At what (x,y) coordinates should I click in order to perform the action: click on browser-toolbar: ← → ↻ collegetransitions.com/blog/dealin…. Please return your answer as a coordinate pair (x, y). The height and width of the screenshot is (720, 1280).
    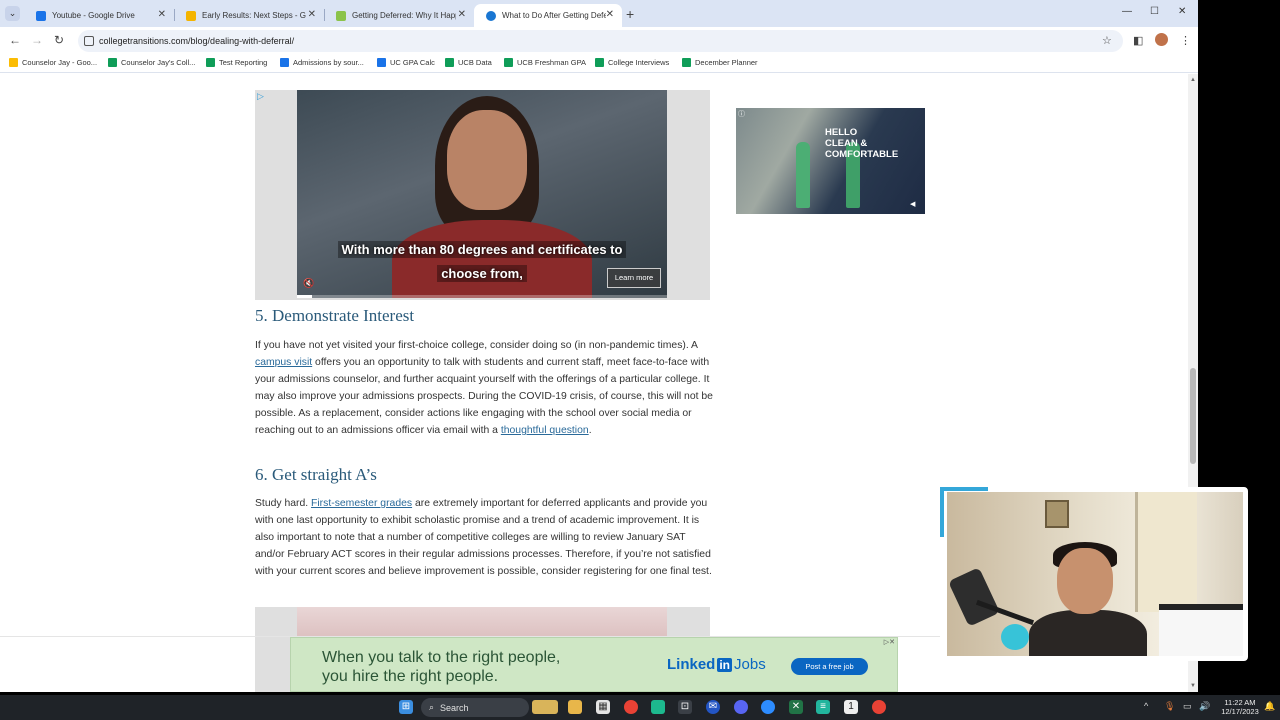
    Looking at the image, I should click on (599, 40).